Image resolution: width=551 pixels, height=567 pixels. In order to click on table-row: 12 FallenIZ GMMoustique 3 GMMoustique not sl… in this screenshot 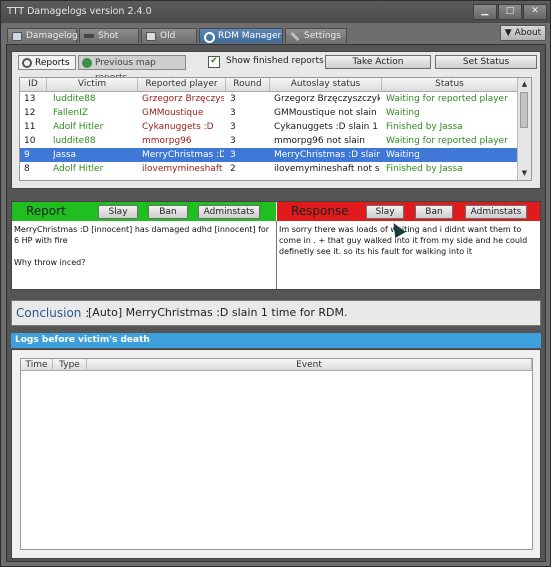, I will do `click(269, 113)`.